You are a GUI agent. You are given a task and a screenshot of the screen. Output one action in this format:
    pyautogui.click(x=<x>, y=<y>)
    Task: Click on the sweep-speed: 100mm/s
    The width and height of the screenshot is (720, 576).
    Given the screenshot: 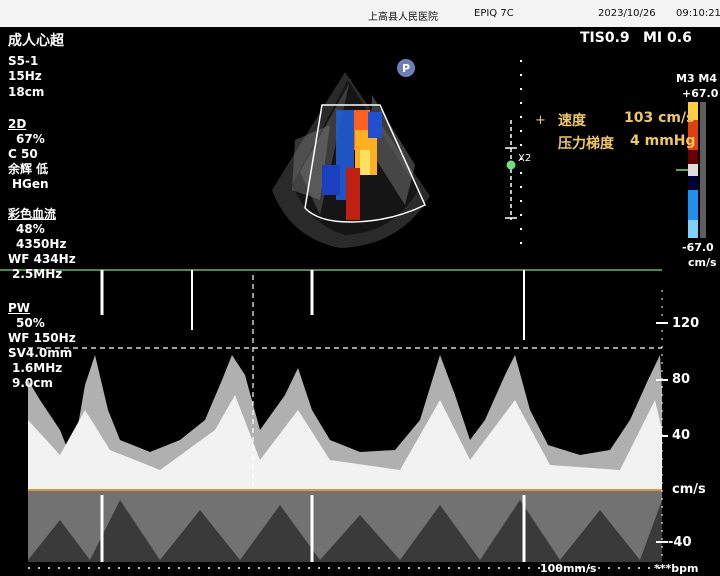 What is the action you would take?
    pyautogui.click(x=568, y=568)
    